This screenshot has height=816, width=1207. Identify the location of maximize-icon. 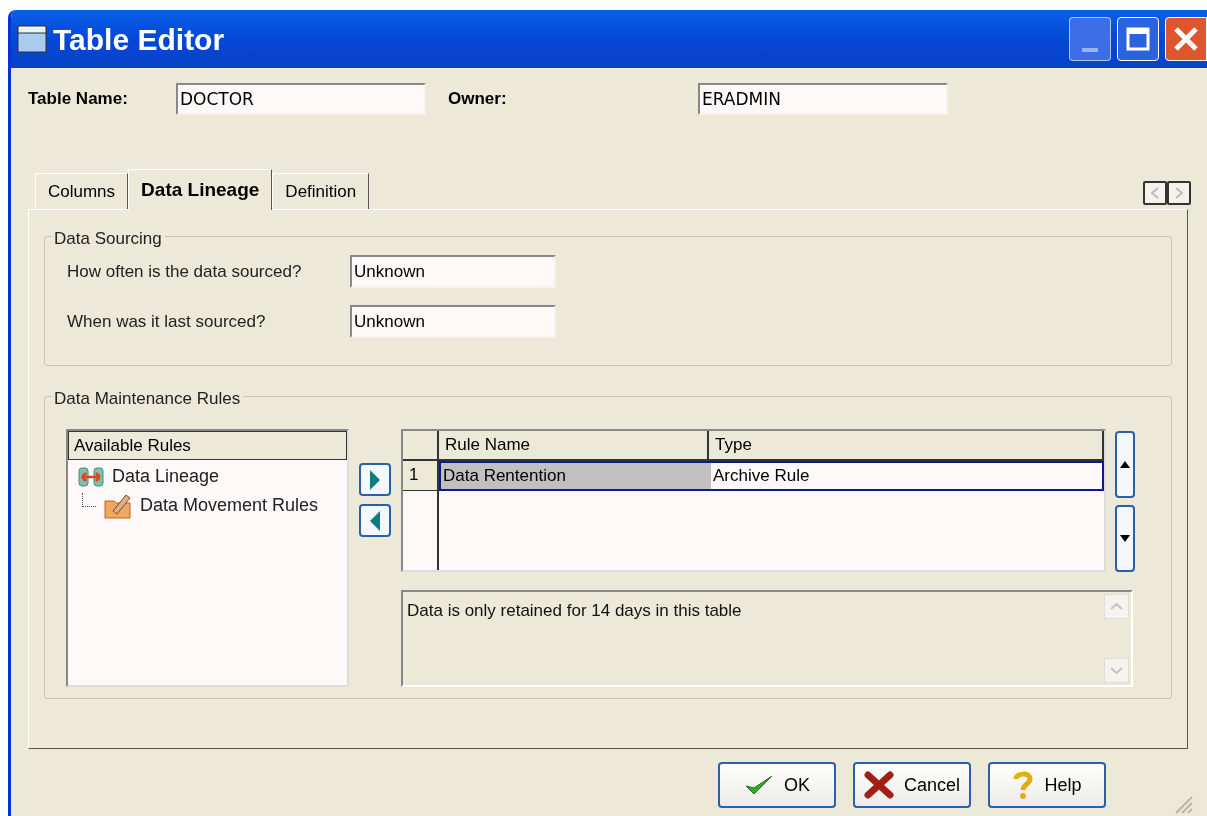
(1138, 39).